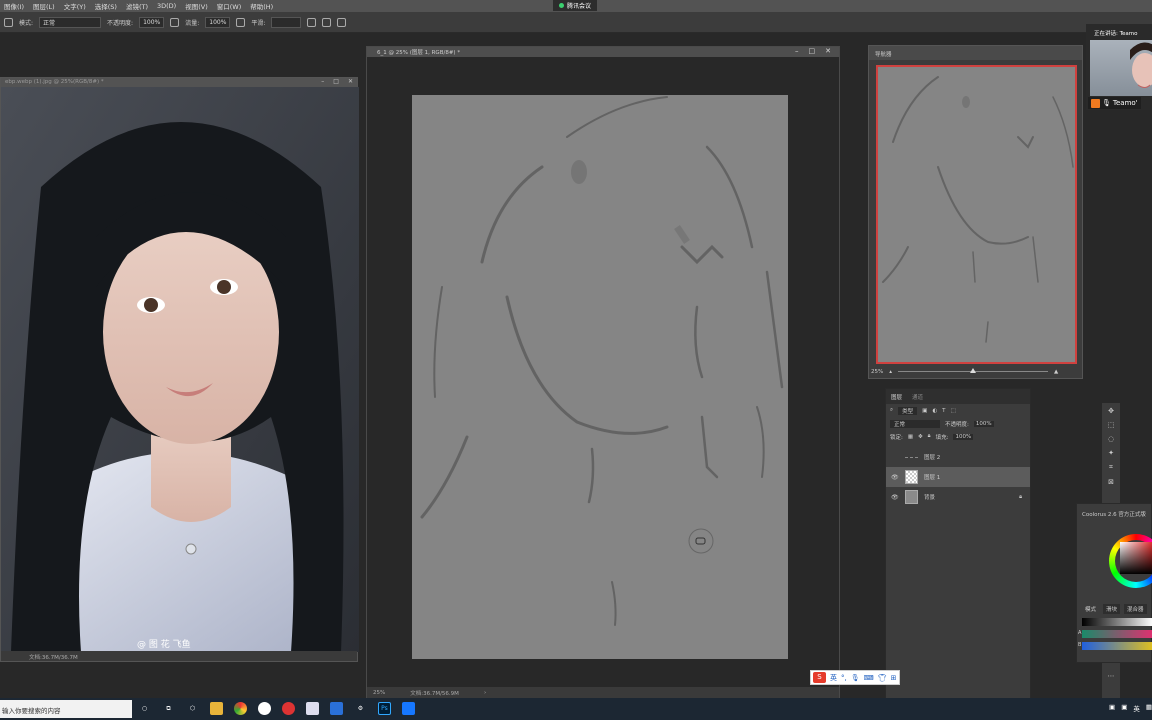 The width and height of the screenshot is (1152, 720). What do you see at coordinates (1121, 68) in the screenshot?
I see `participant-video` at bounding box center [1121, 68].